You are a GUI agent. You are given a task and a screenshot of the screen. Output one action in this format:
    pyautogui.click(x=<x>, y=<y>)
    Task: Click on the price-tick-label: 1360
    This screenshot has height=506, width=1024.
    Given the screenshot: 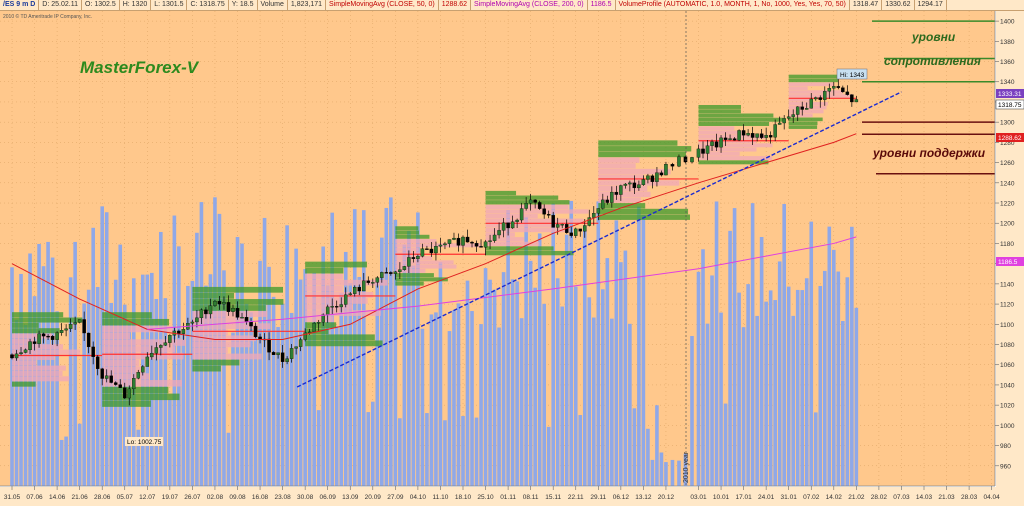 What is the action you would take?
    pyautogui.click(x=1007, y=62)
    